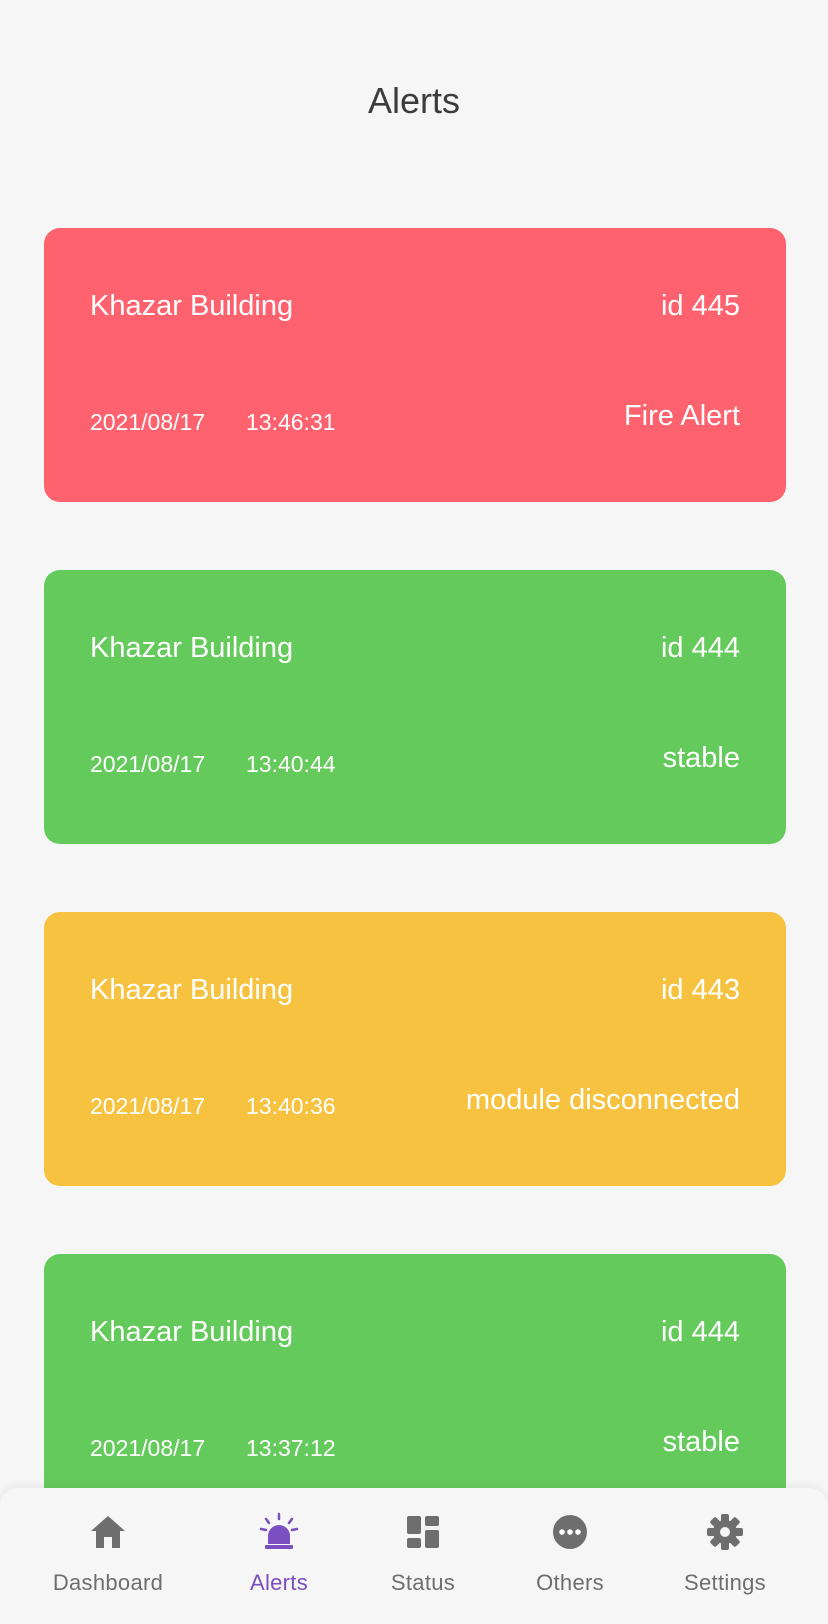 The image size is (828, 1624). Describe the element at coordinates (700, 990) in the screenshot. I see `alert-id: id 443` at that location.